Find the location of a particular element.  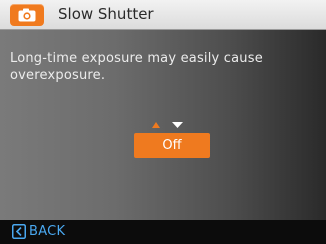

back-button: BACK is located at coordinates (47, 232).